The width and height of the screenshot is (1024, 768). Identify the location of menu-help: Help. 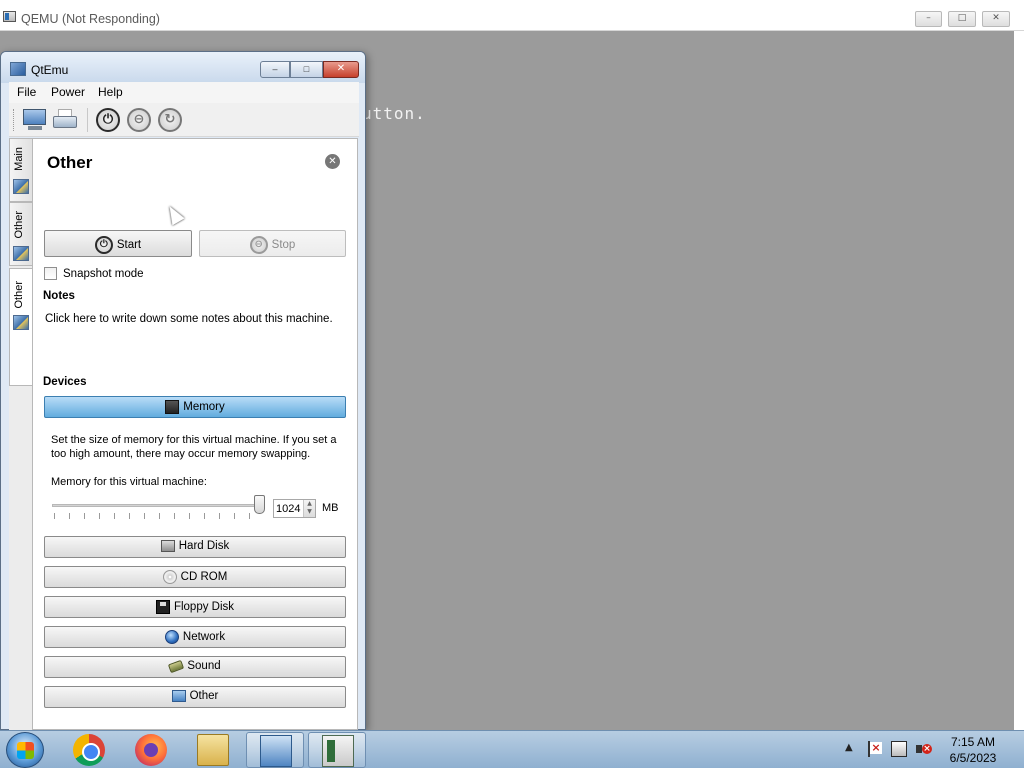
(110, 92).